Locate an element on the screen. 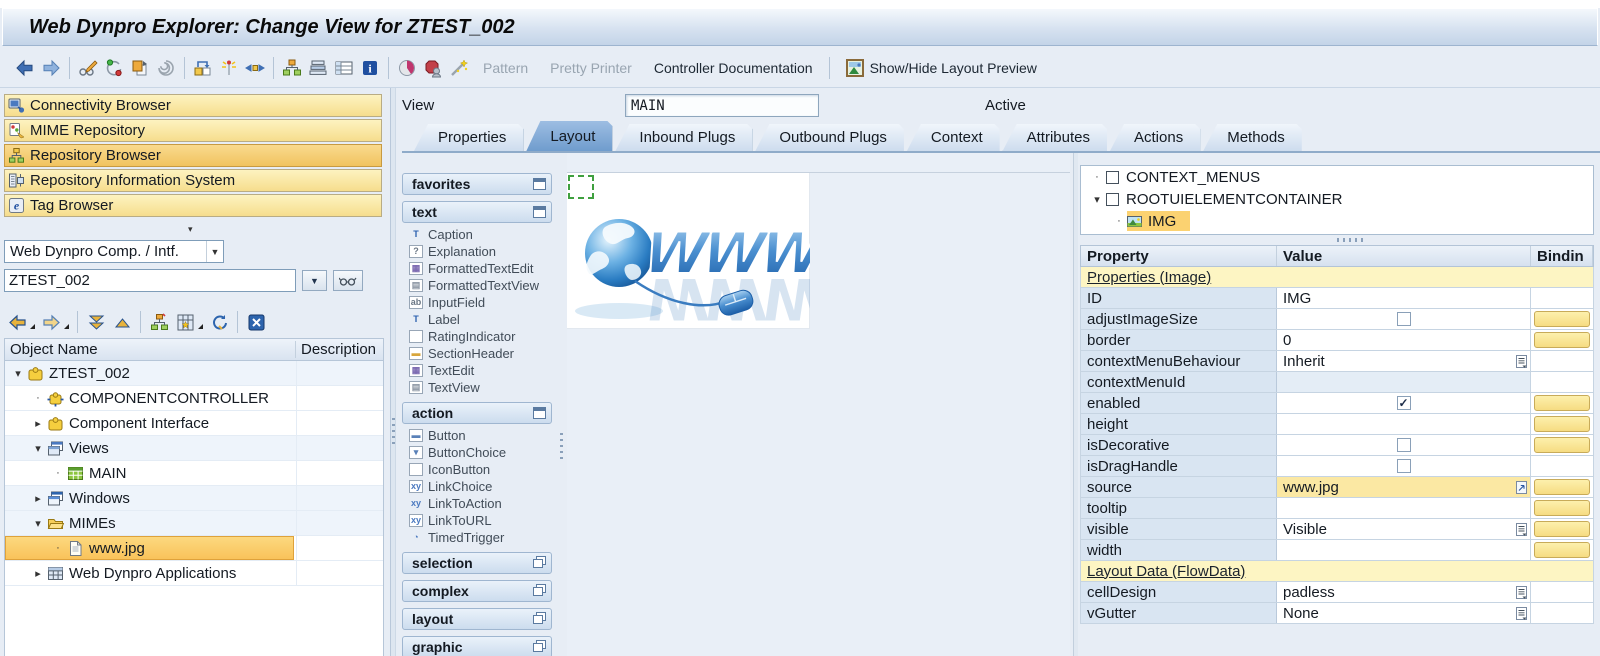 The width and height of the screenshot is (1600, 656). palette-section-selection: selection is located at coordinates (477, 563).